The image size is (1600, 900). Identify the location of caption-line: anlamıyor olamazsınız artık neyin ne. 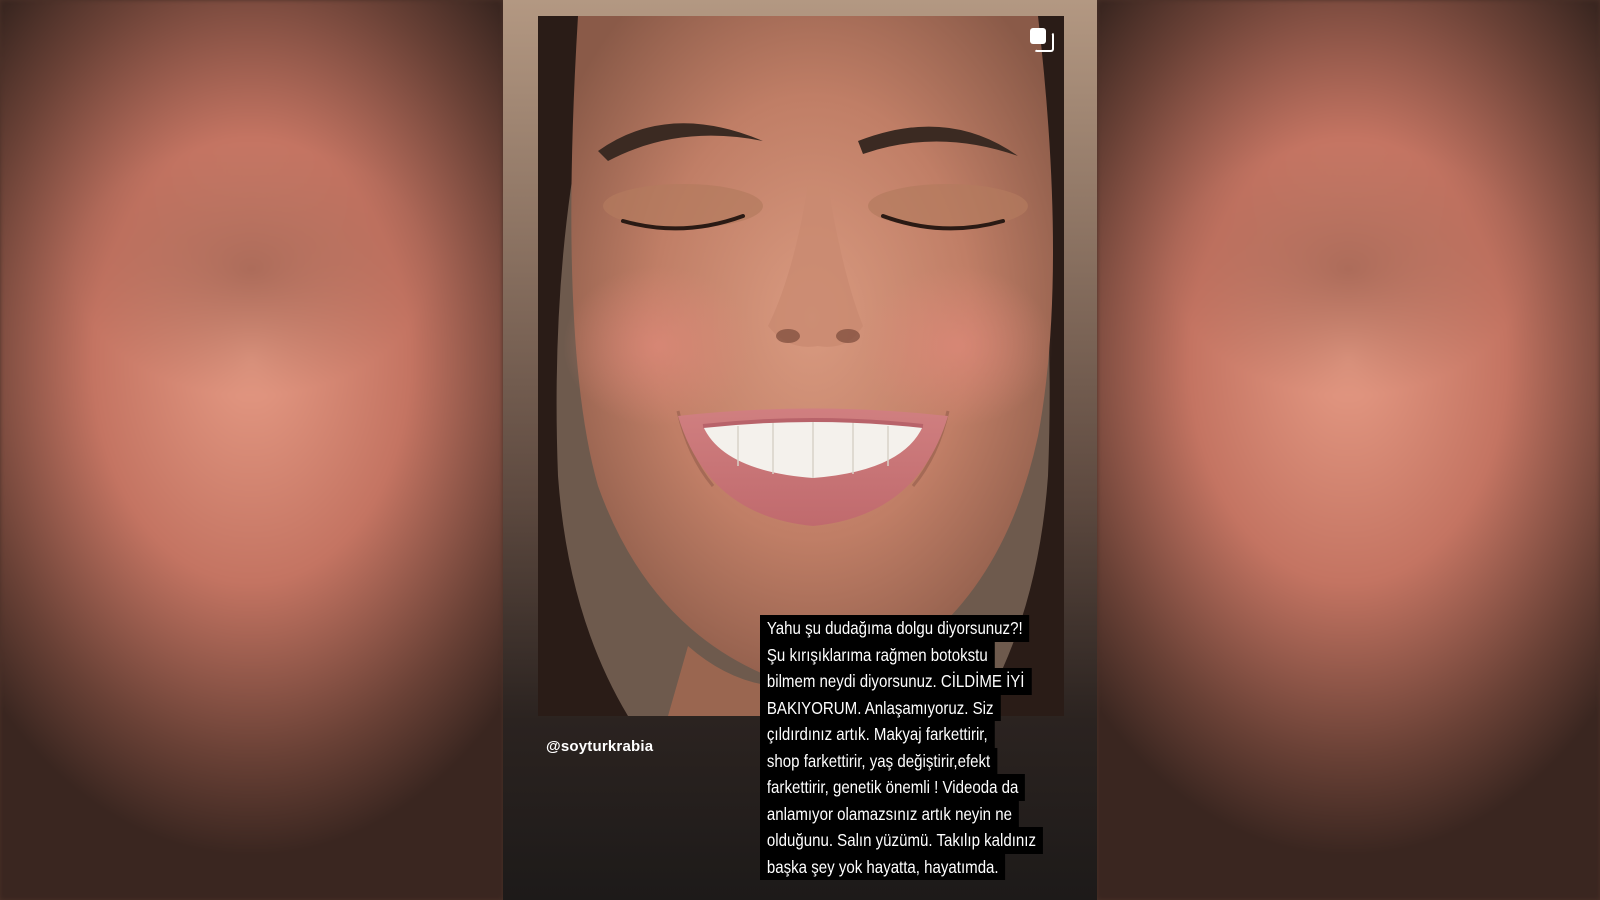
(889, 813).